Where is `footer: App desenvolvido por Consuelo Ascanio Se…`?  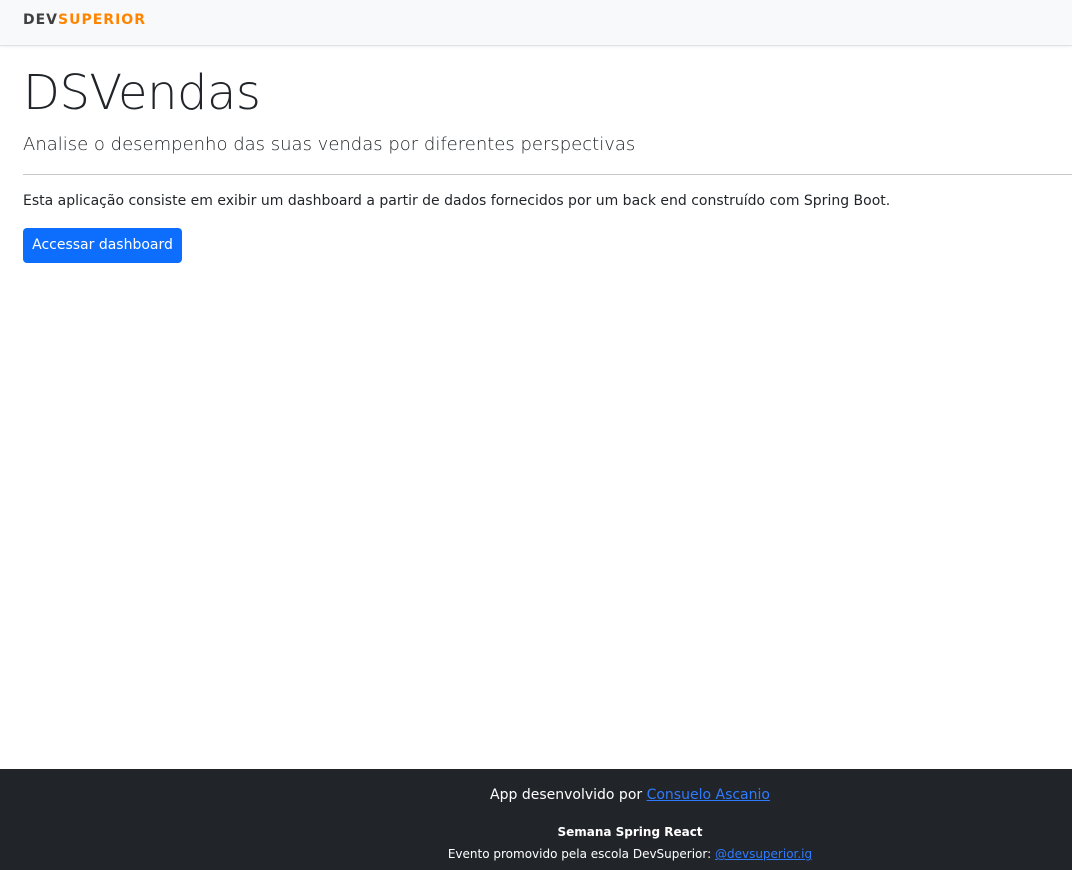 footer: App desenvolvido por Consuelo Ascanio Se… is located at coordinates (536, 819).